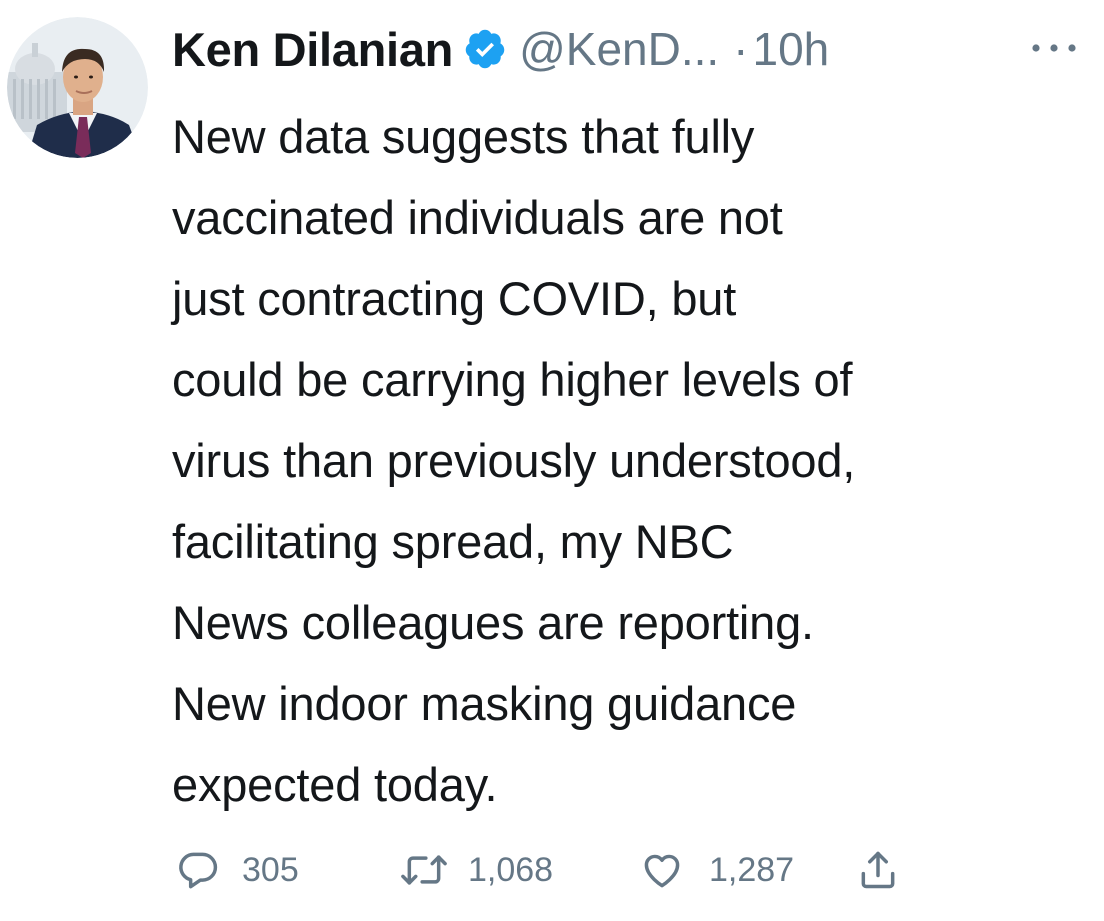  What do you see at coordinates (493, 622) in the screenshot?
I see `tweet-text-line: News colleagues are reporting.` at bounding box center [493, 622].